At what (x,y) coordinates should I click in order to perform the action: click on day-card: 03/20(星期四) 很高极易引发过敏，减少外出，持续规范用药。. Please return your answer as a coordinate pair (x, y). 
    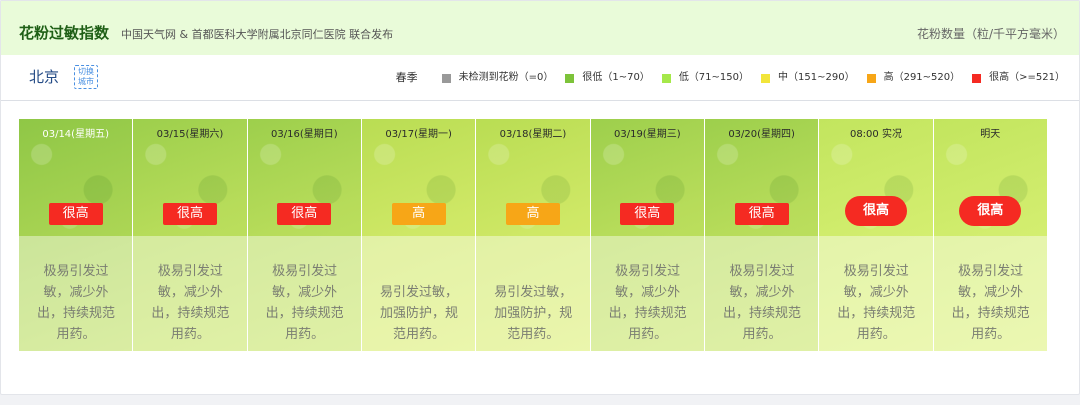
    Looking at the image, I should click on (761, 235).